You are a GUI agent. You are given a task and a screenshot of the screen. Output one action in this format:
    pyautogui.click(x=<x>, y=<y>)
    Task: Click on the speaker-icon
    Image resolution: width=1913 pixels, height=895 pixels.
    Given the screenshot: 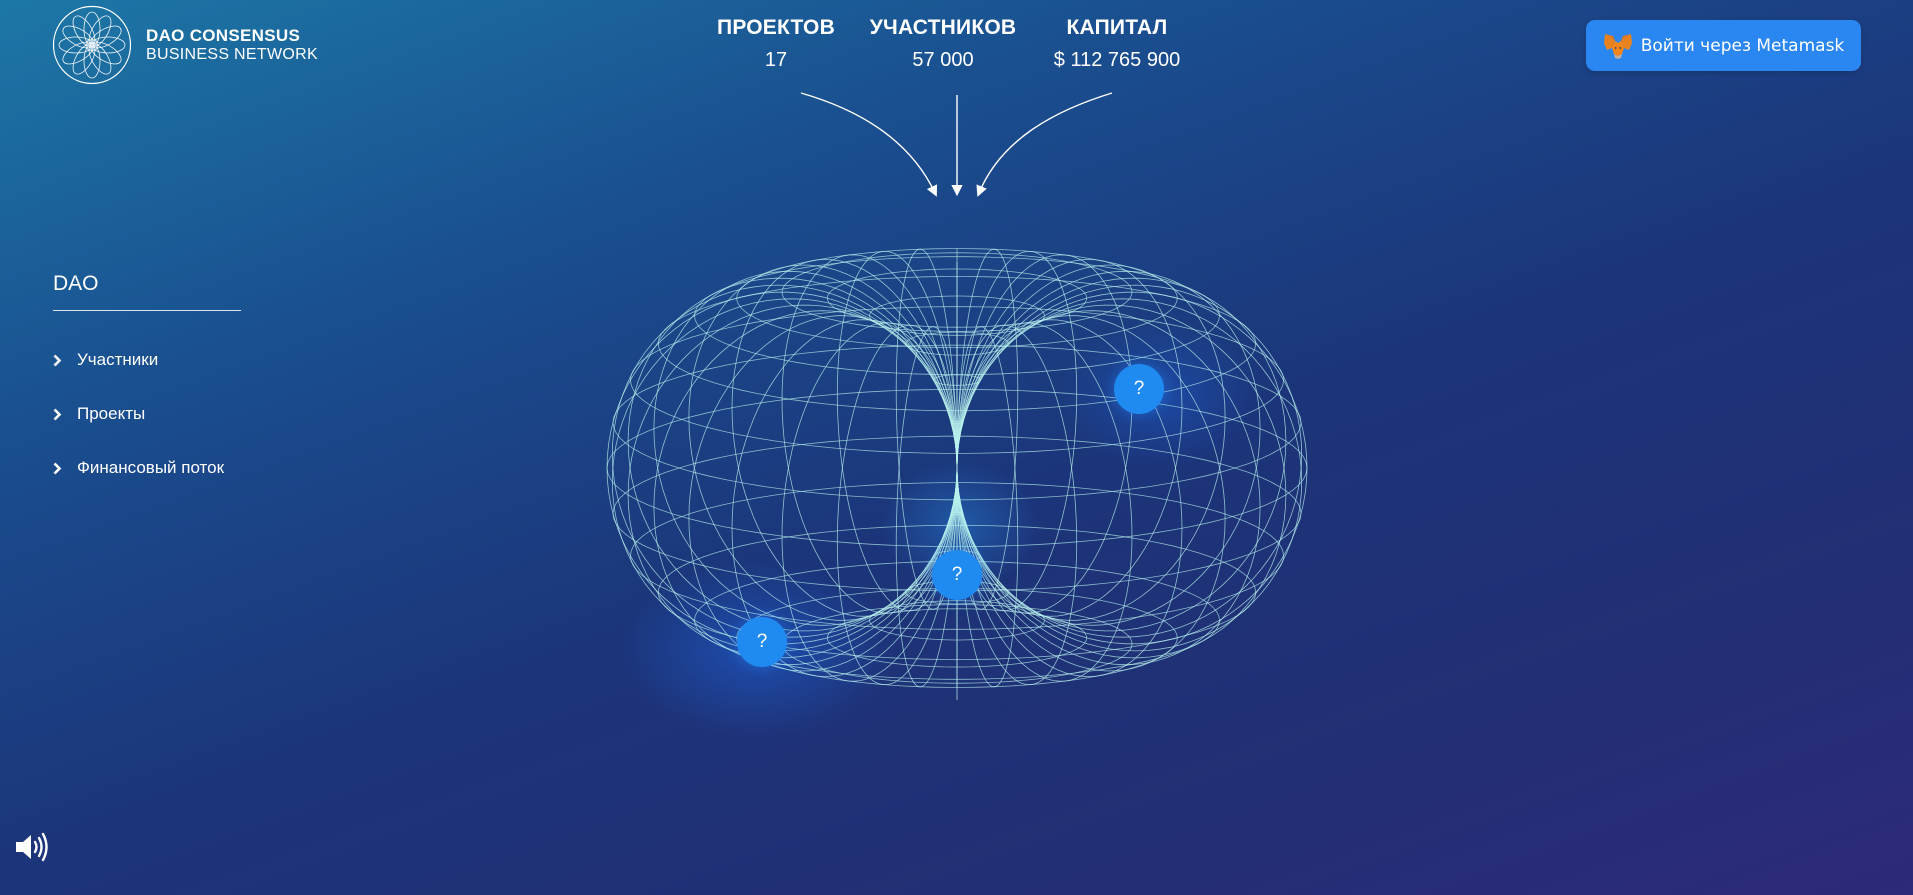 What is the action you would take?
    pyautogui.click(x=32, y=847)
    